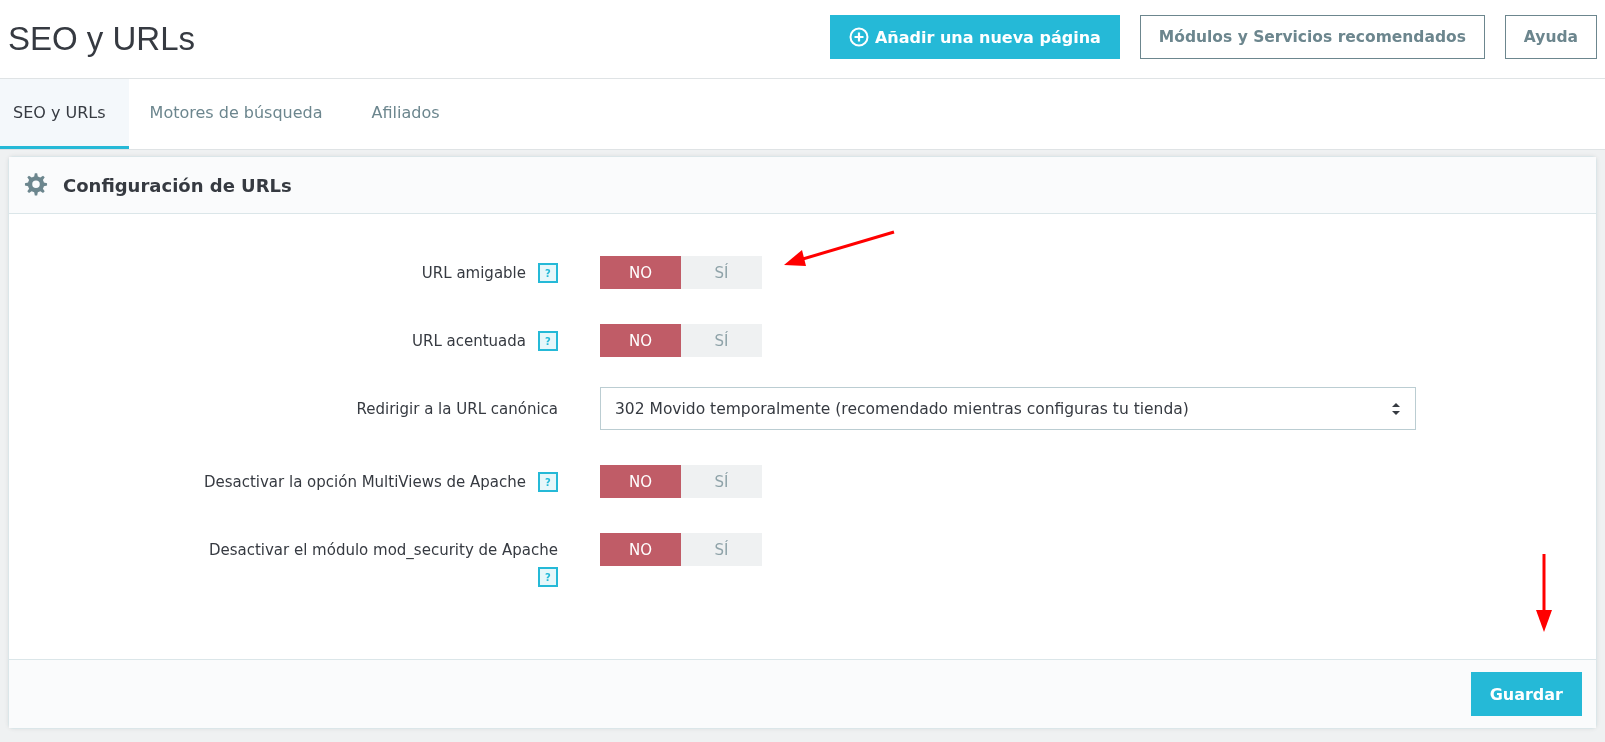 Image resolution: width=1605 pixels, height=742 pixels. What do you see at coordinates (1396, 408) in the screenshot?
I see `sort-caret-icon` at bounding box center [1396, 408].